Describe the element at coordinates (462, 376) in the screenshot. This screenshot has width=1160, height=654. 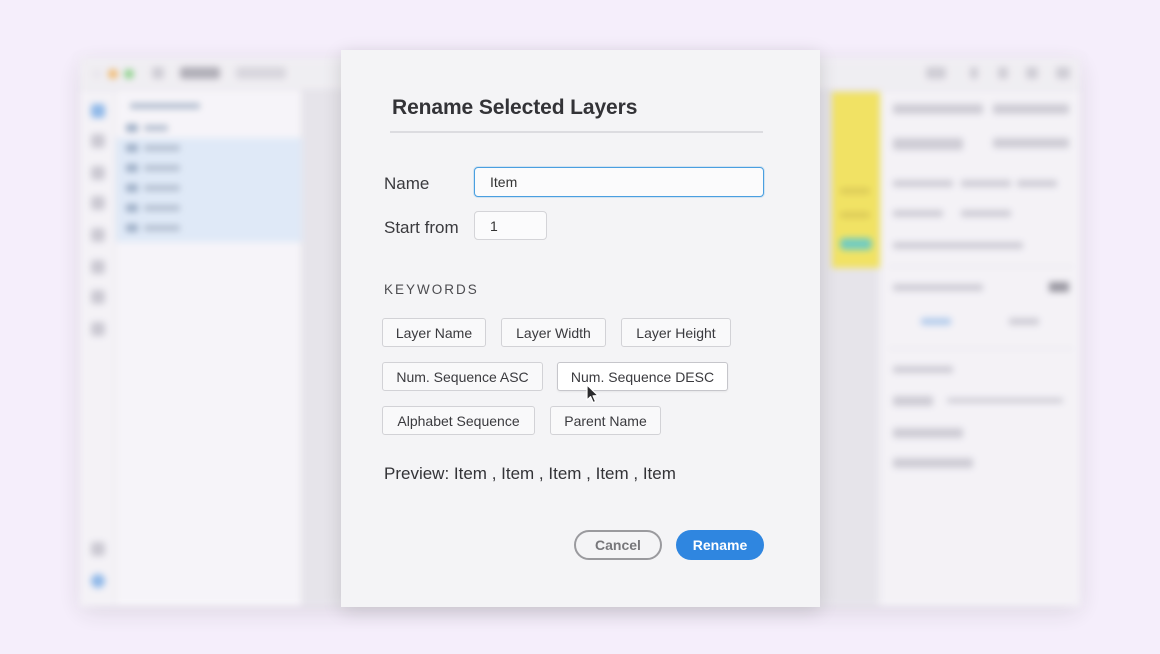
I see `keyword-num-sequence-asc-button: Num. Sequence ASC` at that location.